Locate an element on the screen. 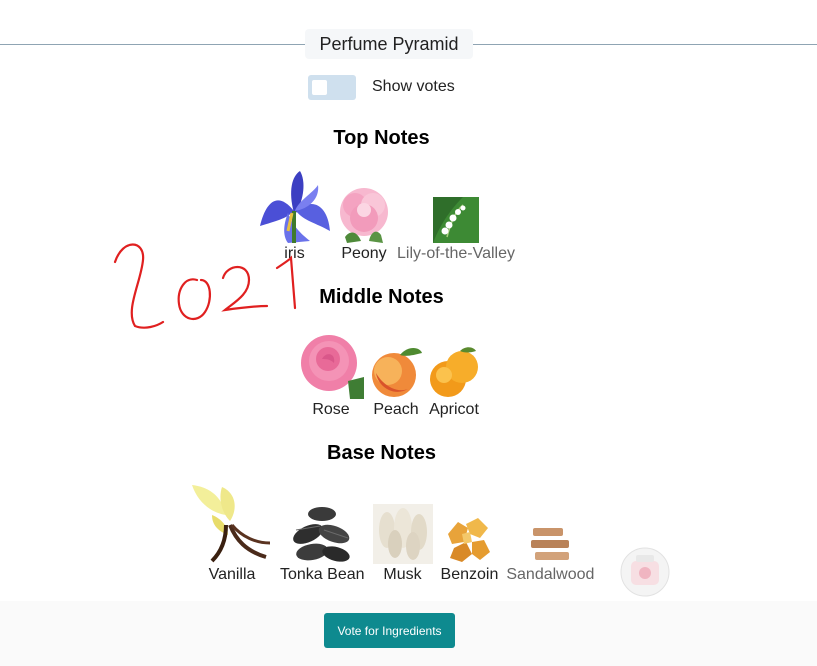 The width and height of the screenshot is (817, 666). musk-icon is located at coordinates (402, 534).